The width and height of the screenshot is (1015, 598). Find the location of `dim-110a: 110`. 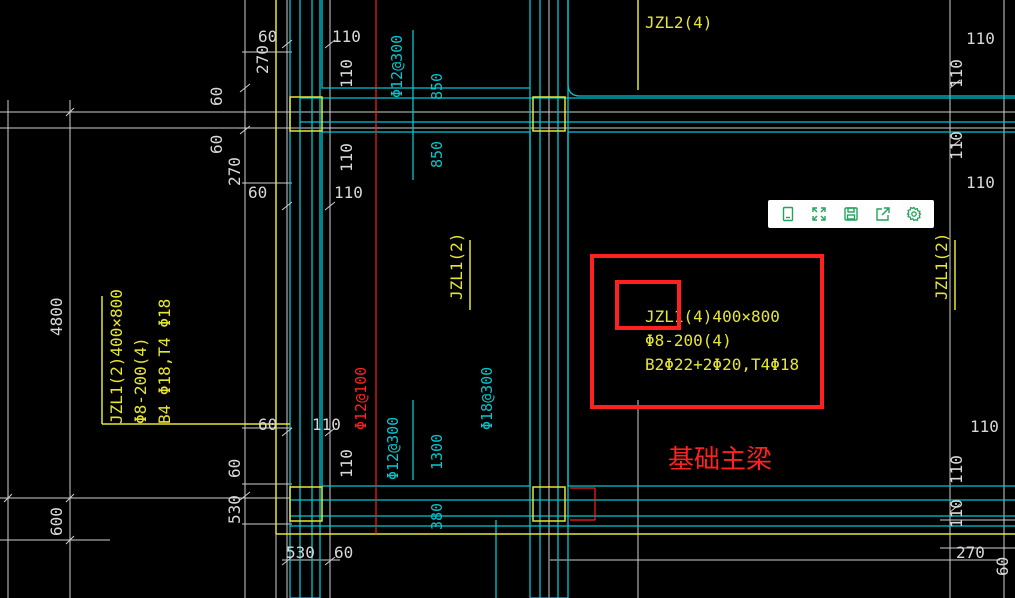

dim-110a: 110 is located at coordinates (346, 36).